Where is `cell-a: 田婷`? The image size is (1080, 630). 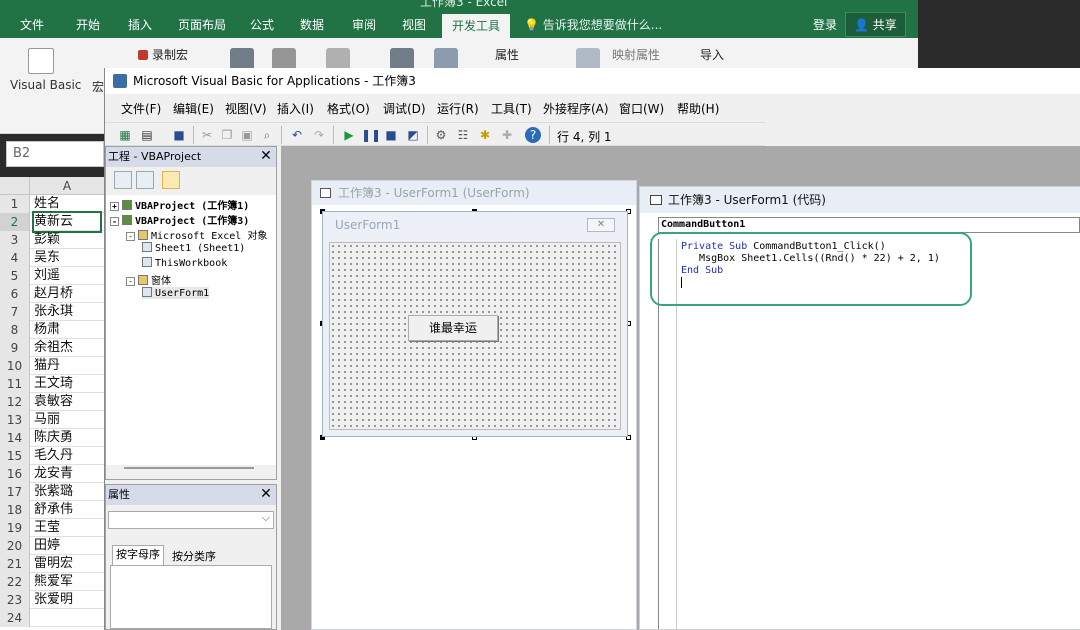
cell-a: 田婷 is located at coordinates (47, 546).